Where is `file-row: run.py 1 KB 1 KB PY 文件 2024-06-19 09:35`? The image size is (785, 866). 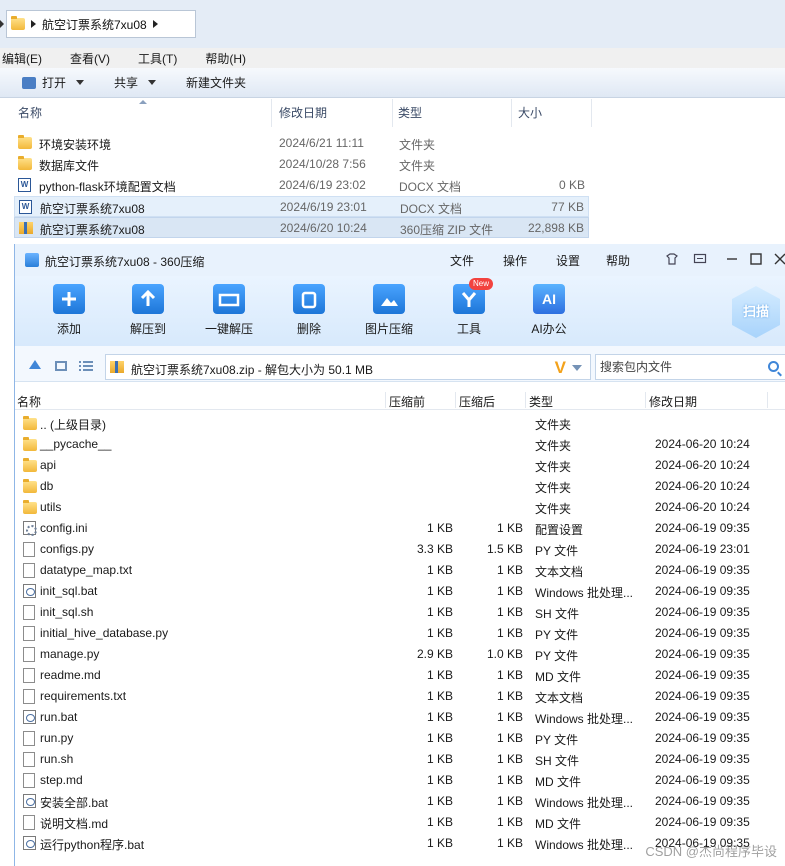 file-row: run.py 1 KB 1 KB PY 文件 2024-06-19 09:35 is located at coordinates (400, 738).